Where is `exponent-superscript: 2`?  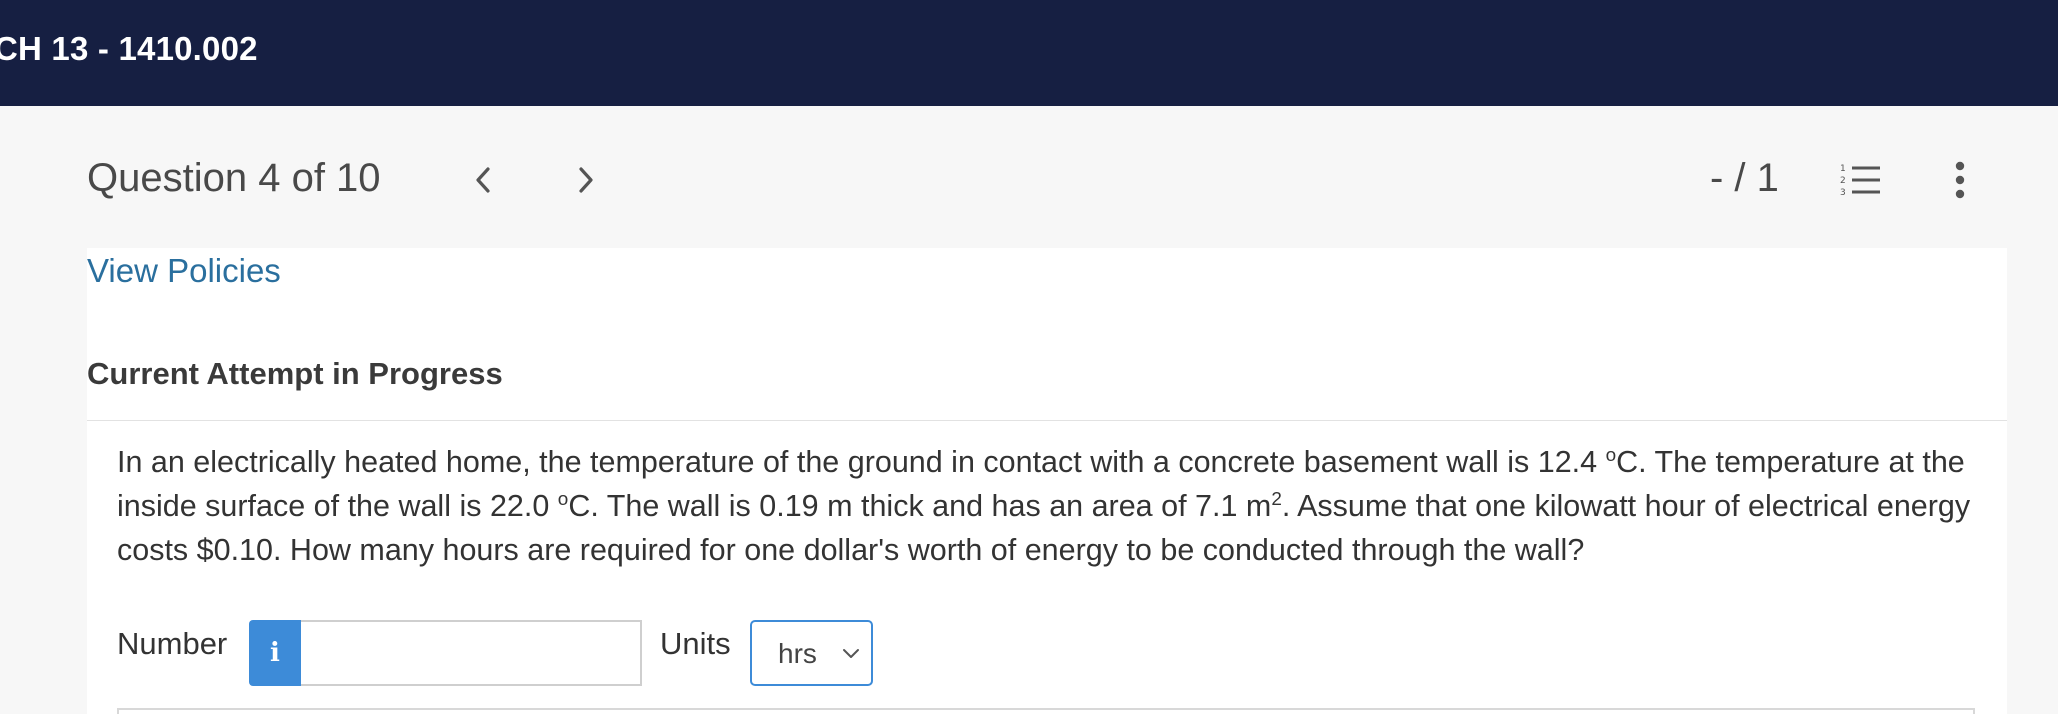 exponent-superscript: 2 is located at coordinates (1276, 499).